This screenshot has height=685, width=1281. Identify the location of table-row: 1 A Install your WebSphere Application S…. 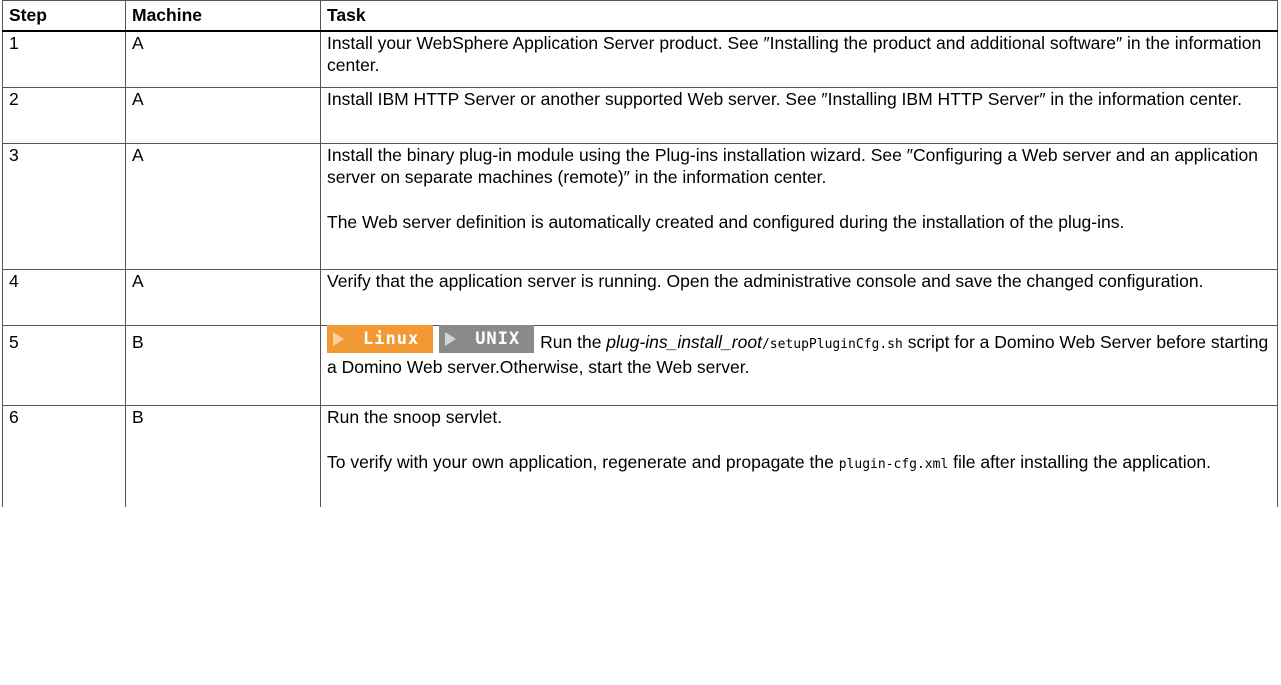
(640, 59).